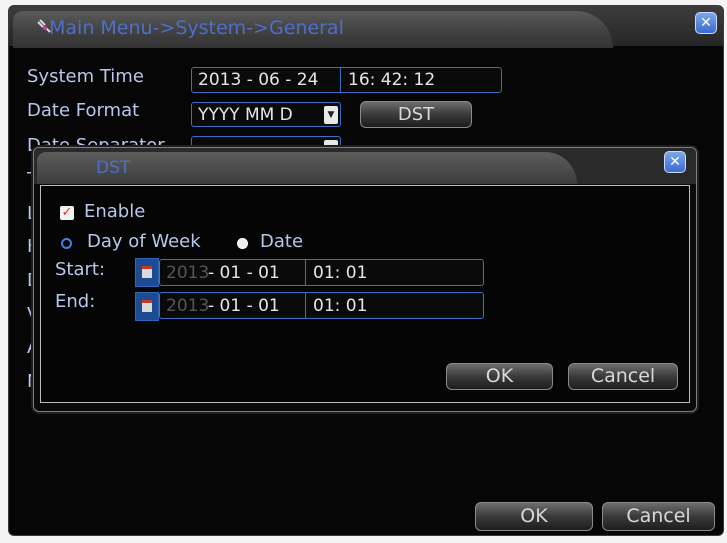  Describe the element at coordinates (331, 115) in the screenshot. I see `chevron-down-icon: ▼` at that location.